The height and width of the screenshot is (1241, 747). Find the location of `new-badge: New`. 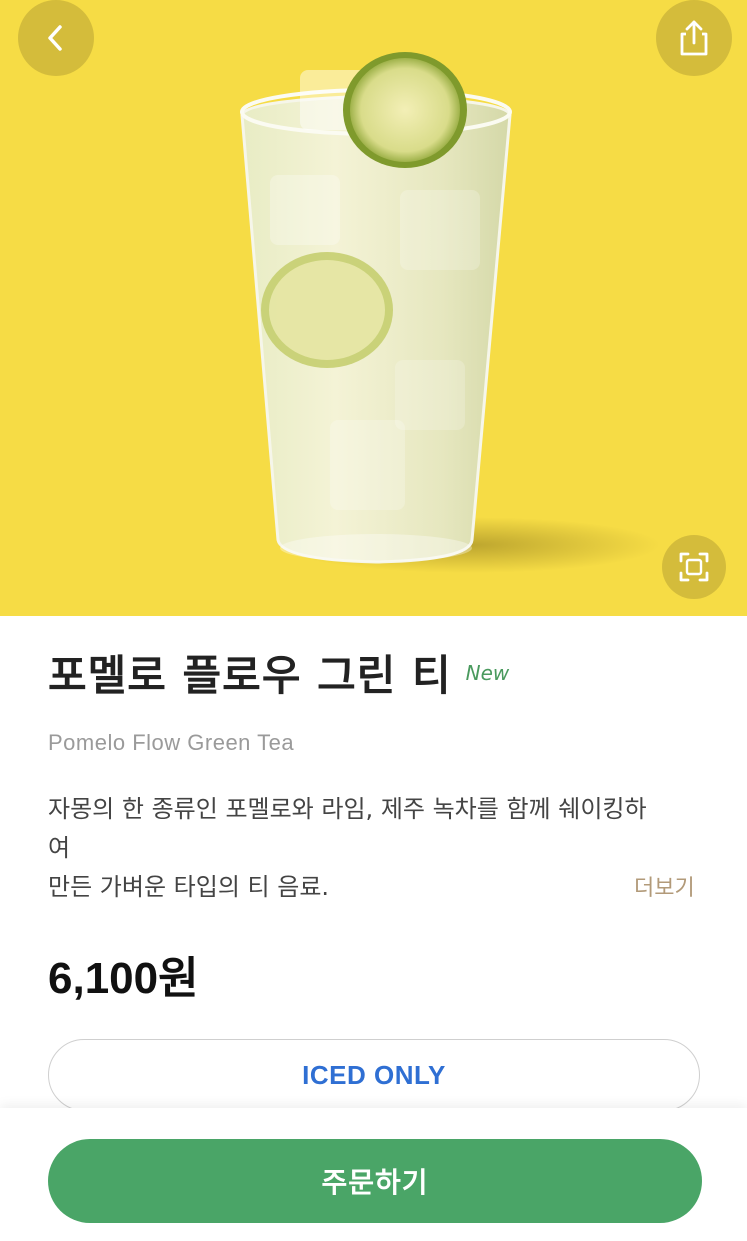

new-badge: New is located at coordinates (487, 673).